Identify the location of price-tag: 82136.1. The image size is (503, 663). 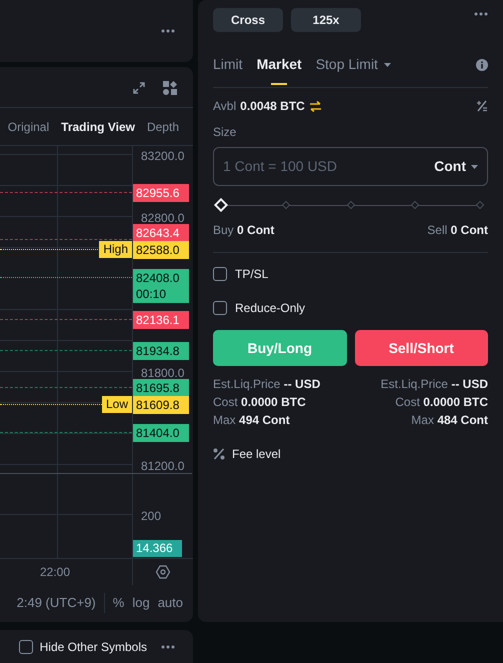
(161, 320).